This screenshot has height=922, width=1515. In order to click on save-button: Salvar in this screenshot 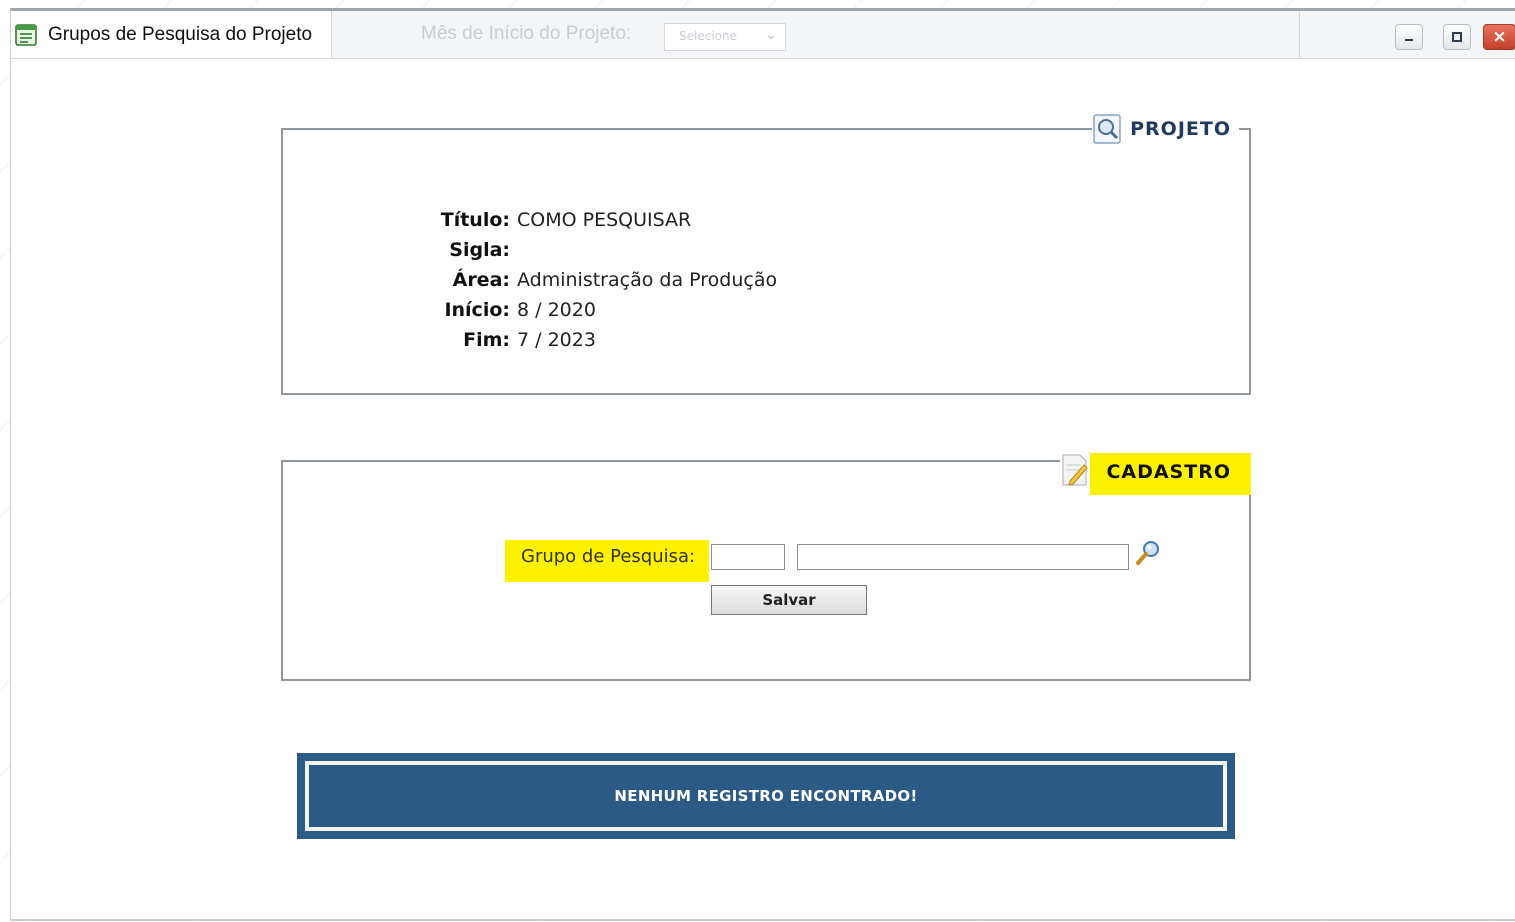, I will do `click(789, 600)`.